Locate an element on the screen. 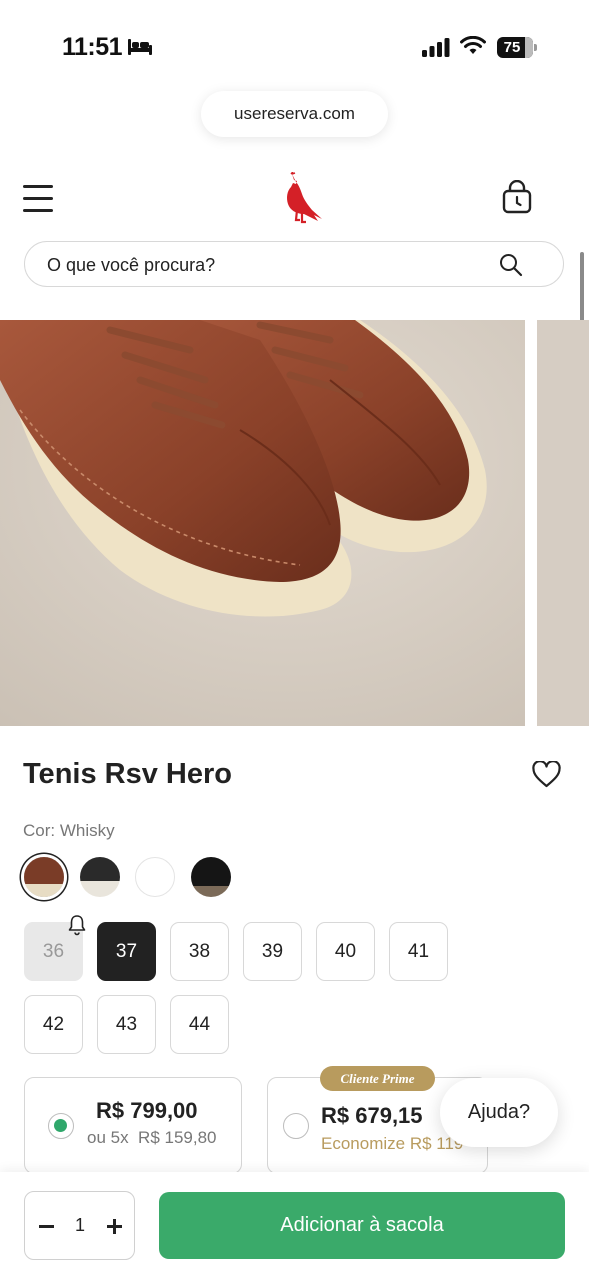 This screenshot has height=1280, width=589. minus-icon is located at coordinates (48, 1225).